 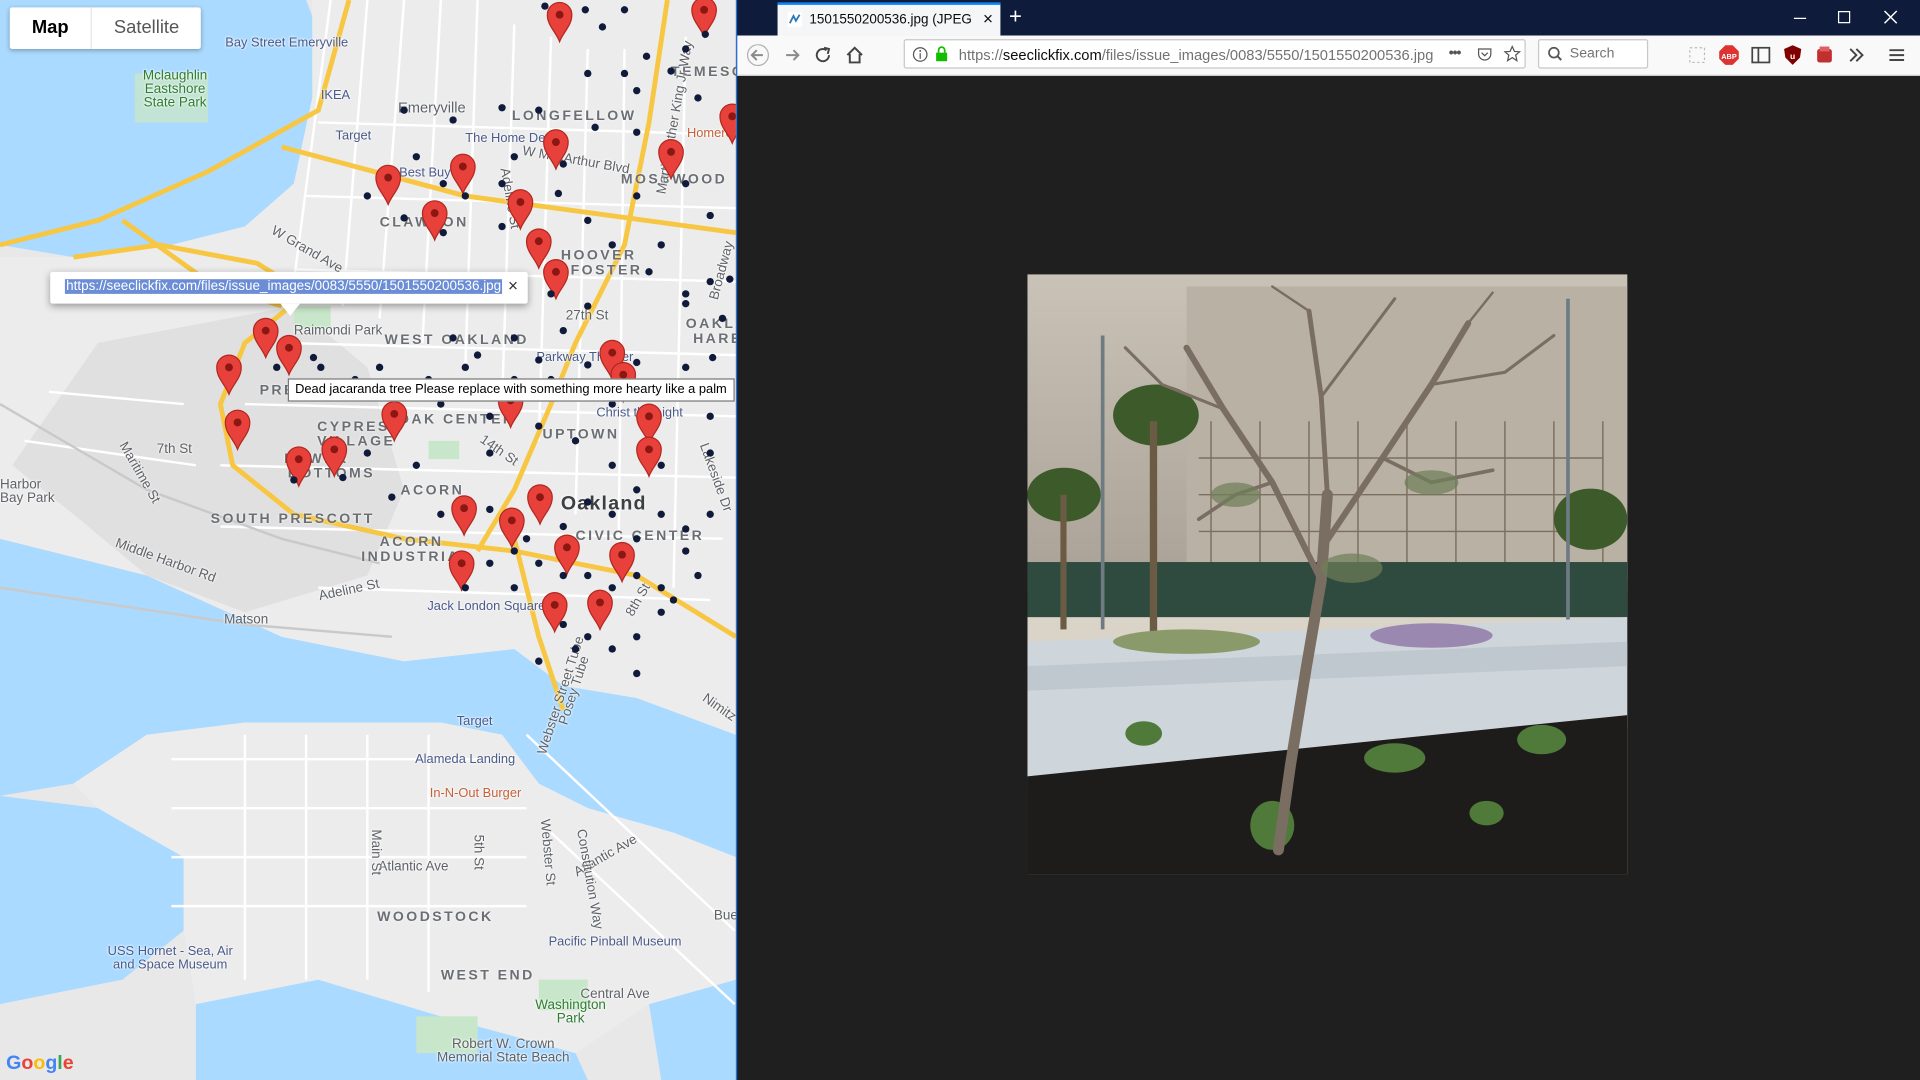 What do you see at coordinates (1897, 55) in the screenshot?
I see `hamburger-menu-icon` at bounding box center [1897, 55].